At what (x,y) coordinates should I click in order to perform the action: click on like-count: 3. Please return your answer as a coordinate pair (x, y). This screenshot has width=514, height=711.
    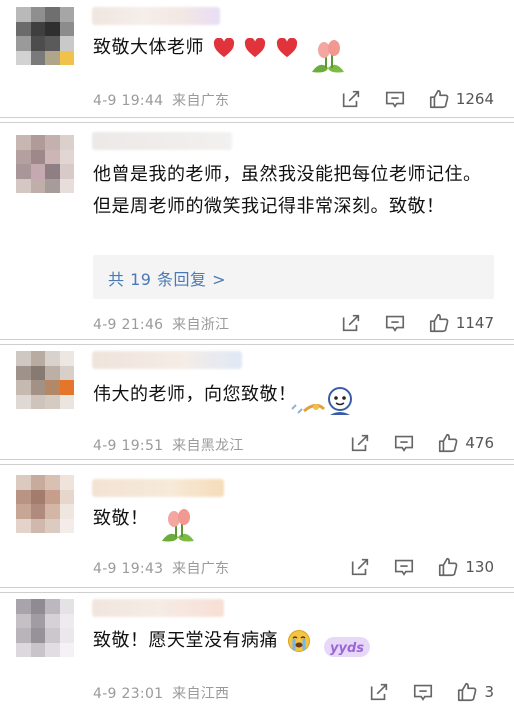
    Looking at the image, I should click on (489, 692).